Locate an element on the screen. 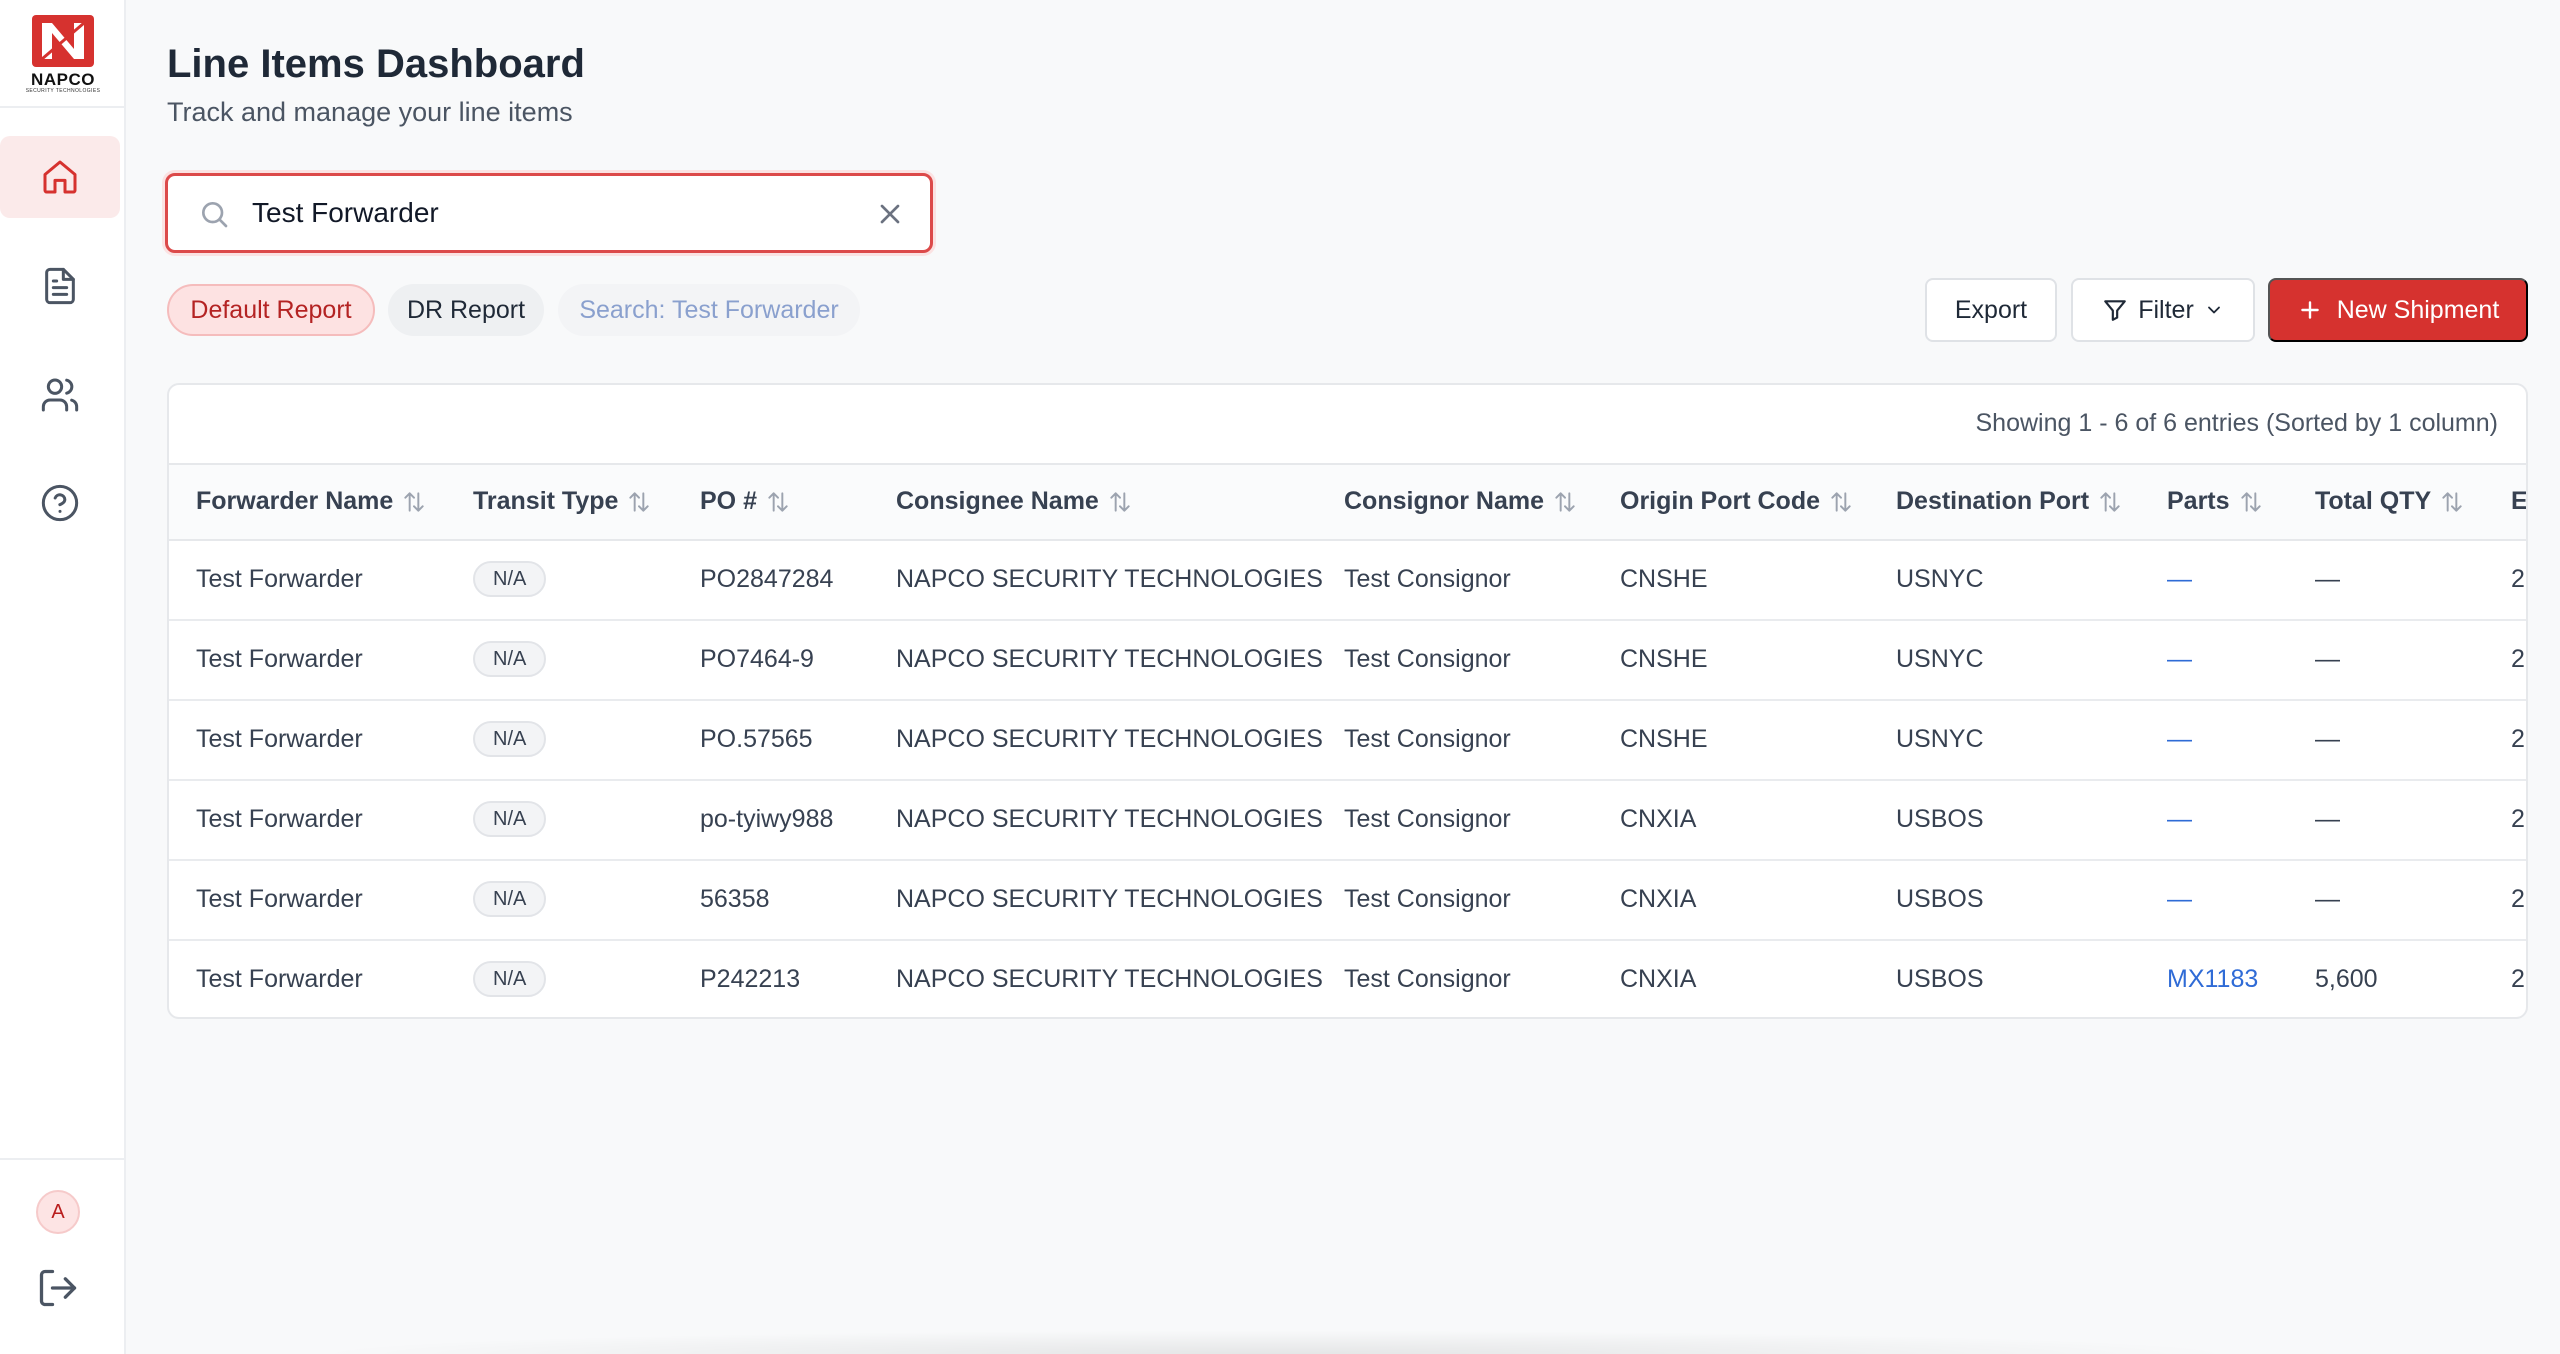 This screenshot has height=1354, width=2560. column-header-total-qty: Total QTY is located at coordinates (2390, 501).